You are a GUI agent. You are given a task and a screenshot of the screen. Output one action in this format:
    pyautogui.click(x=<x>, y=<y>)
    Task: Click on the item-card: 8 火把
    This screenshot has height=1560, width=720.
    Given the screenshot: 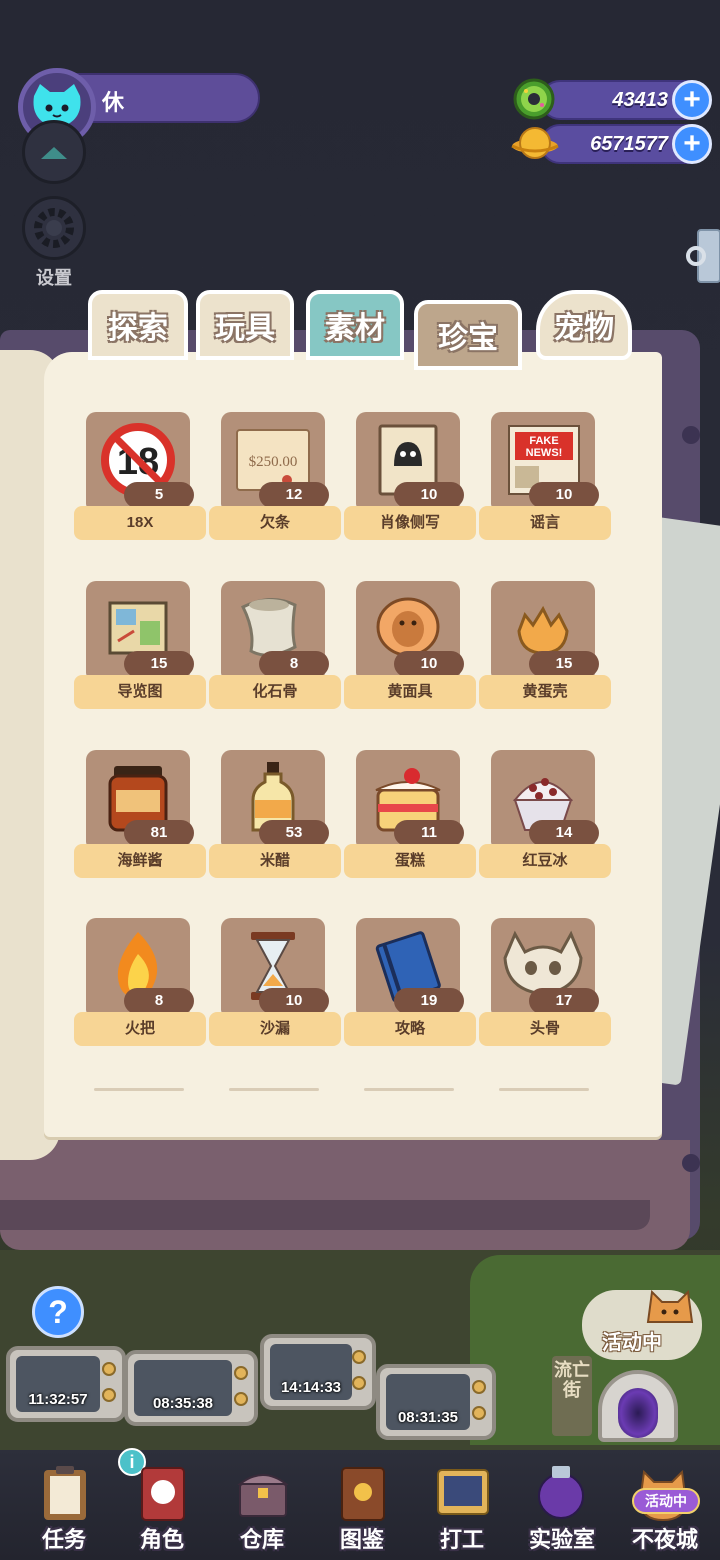 What is the action you would take?
    pyautogui.click(x=141, y=983)
    